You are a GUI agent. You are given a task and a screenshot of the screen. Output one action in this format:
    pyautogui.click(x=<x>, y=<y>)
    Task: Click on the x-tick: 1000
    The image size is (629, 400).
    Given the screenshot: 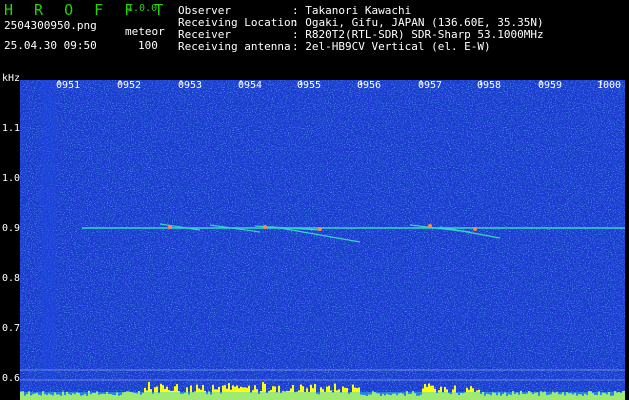 What is the action you would take?
    pyautogui.click(x=609, y=85)
    